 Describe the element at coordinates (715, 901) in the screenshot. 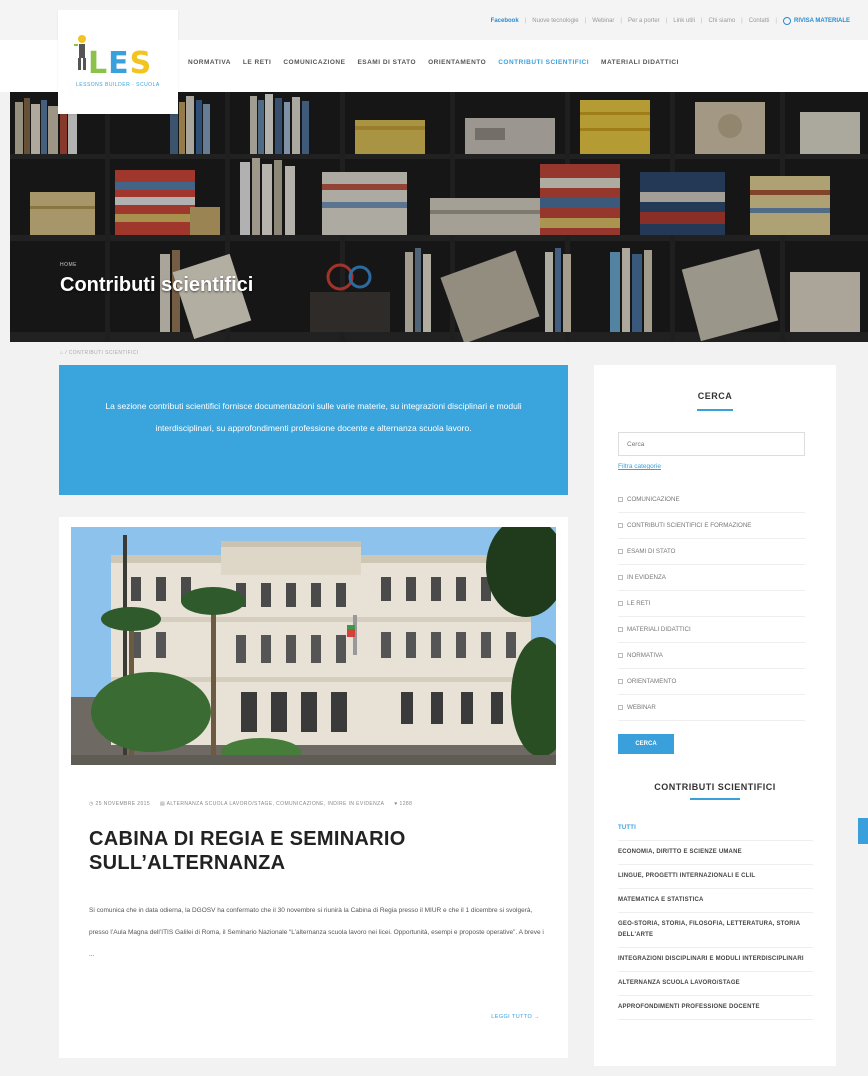

I see `topic-link: MATEMATICA E STATISTICA` at that location.